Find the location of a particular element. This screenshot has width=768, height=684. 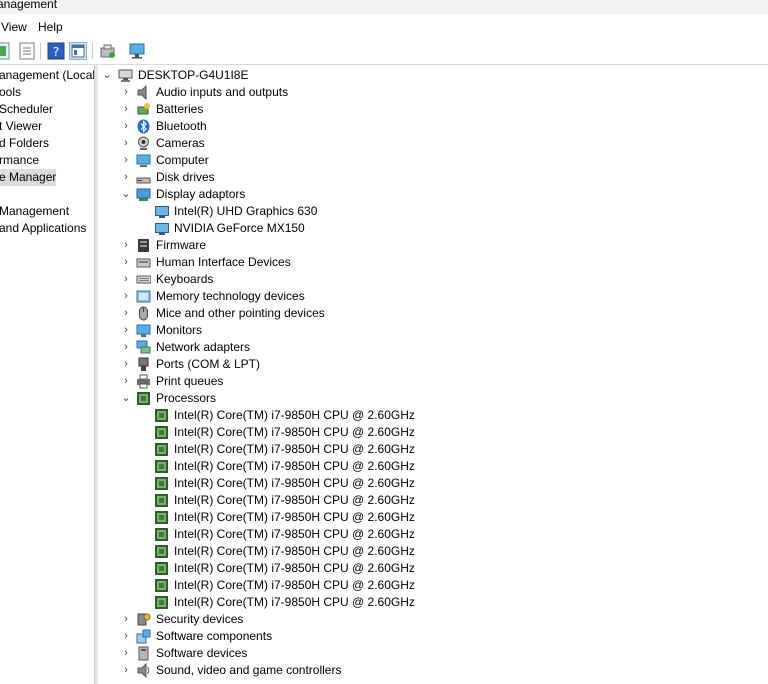

tree-item-system-tools: ools is located at coordinates (10, 92).